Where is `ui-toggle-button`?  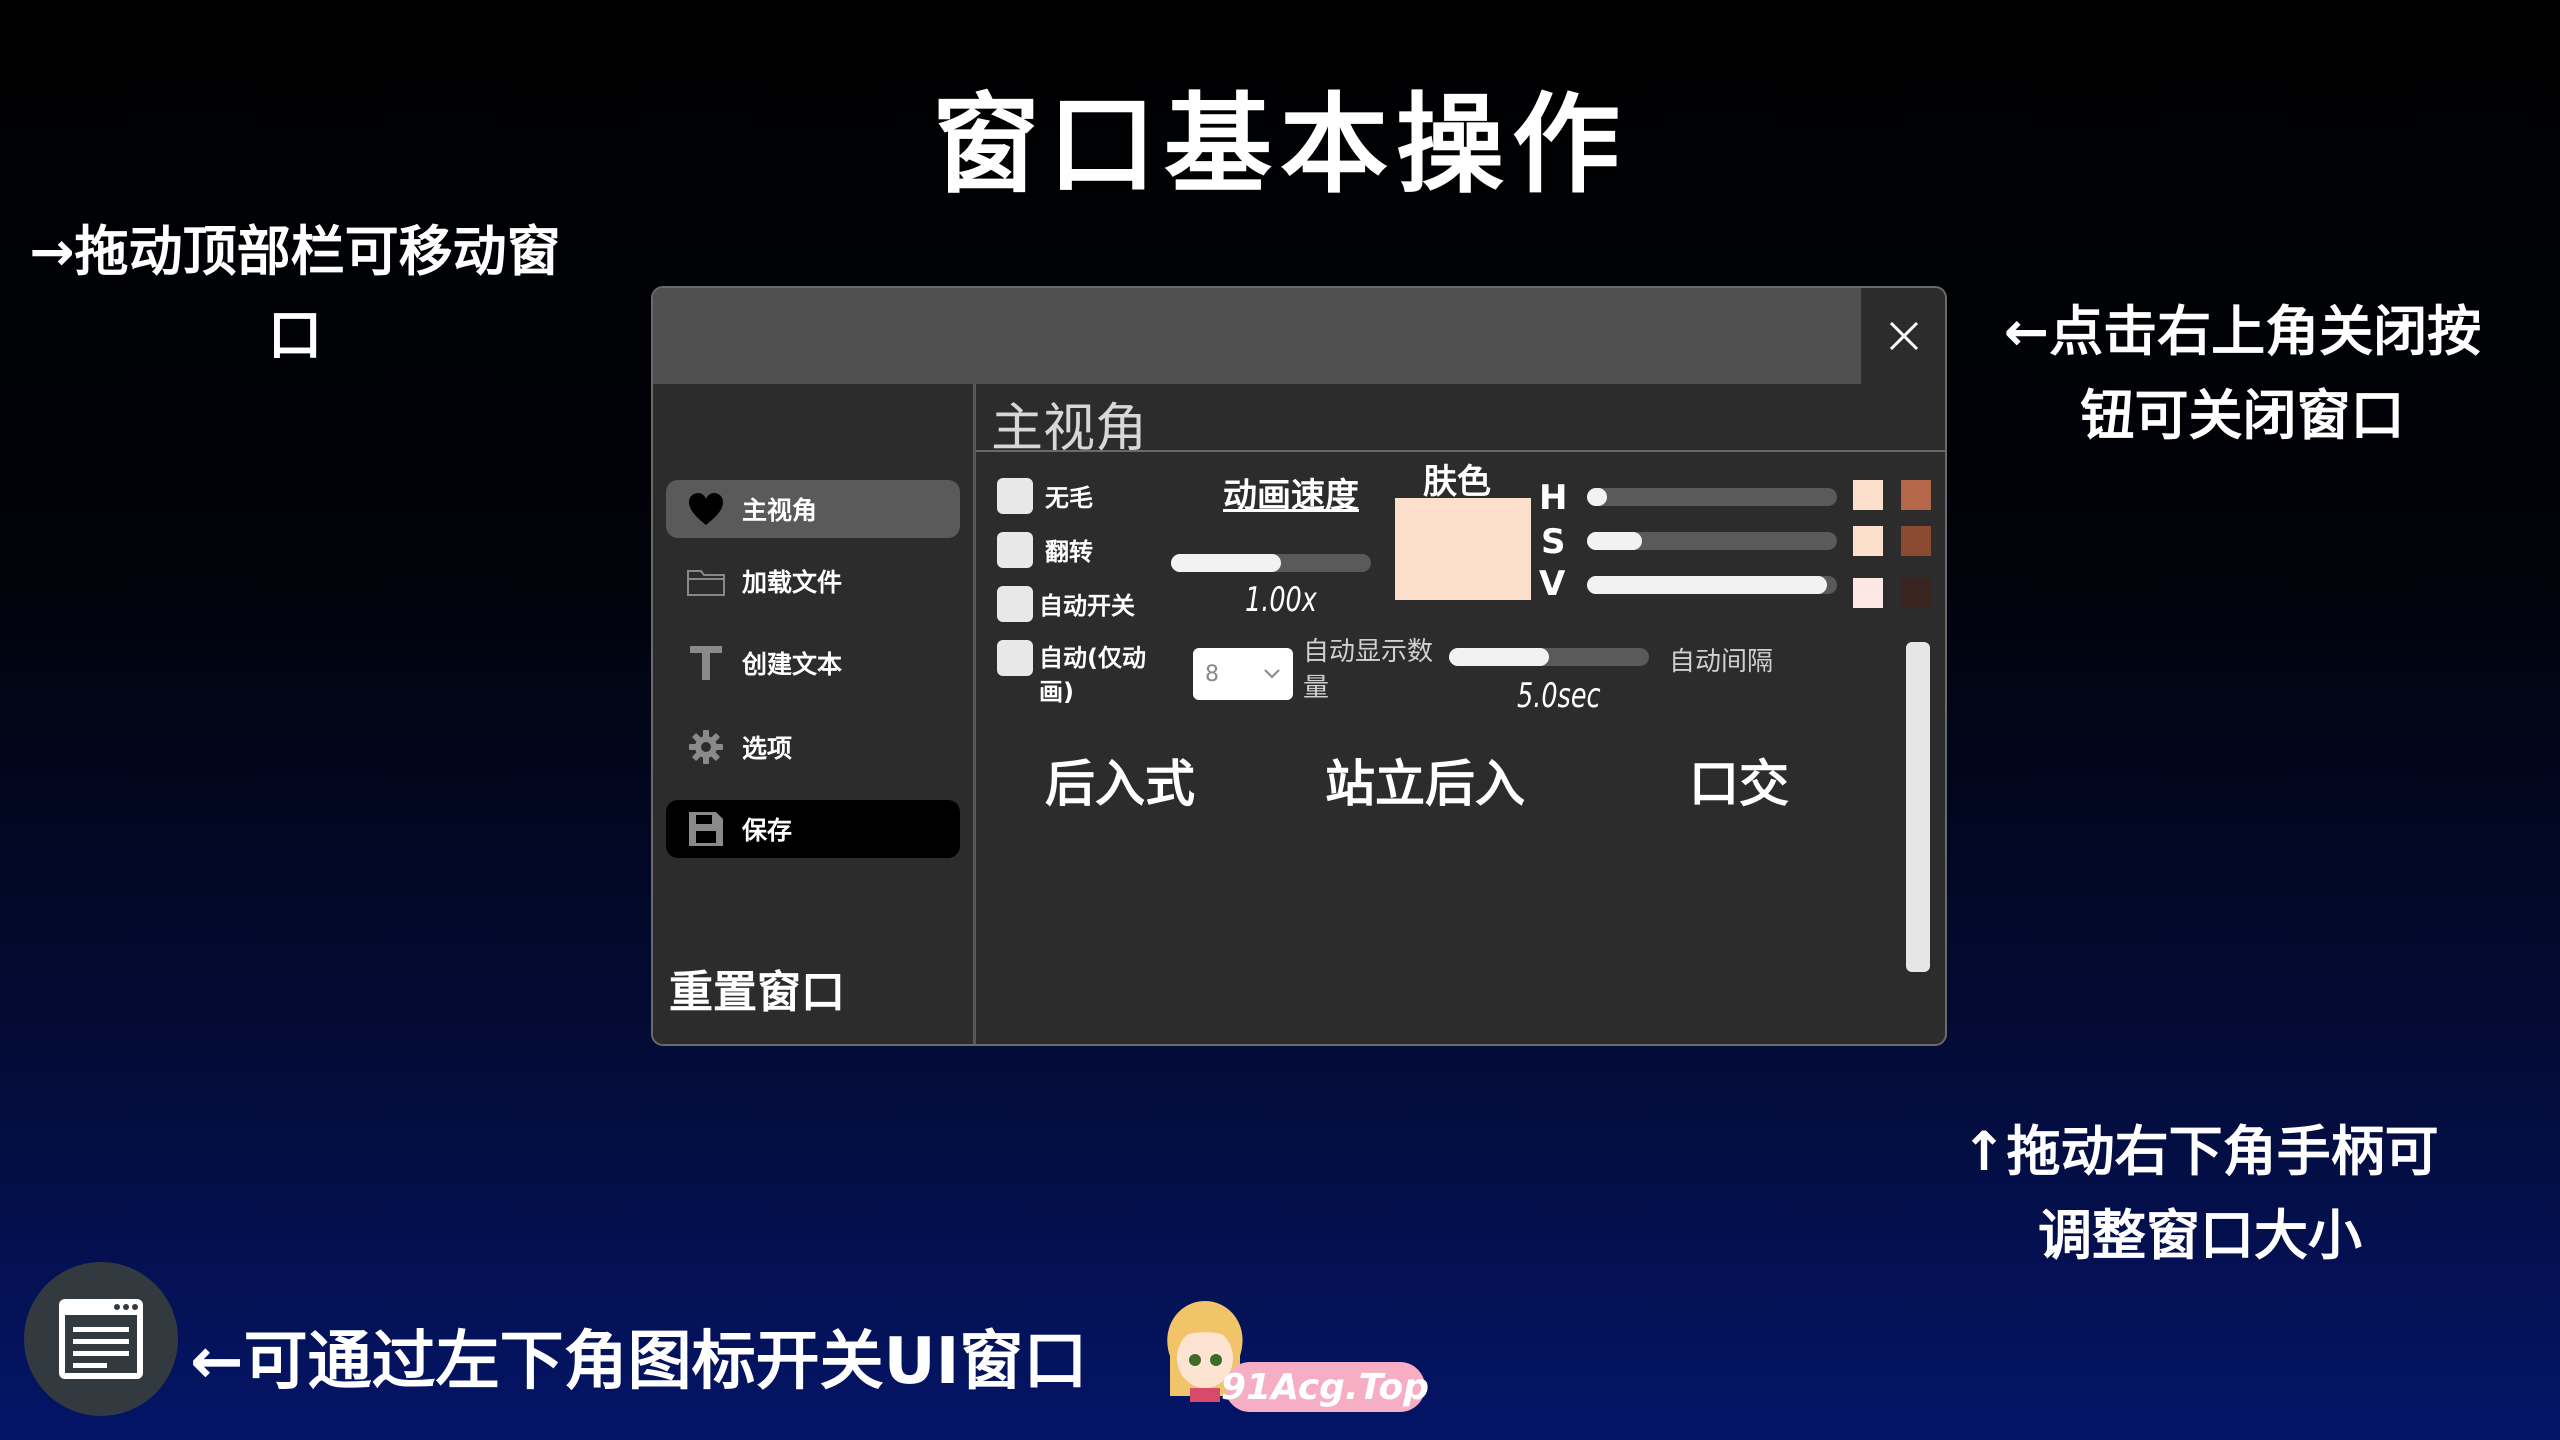
ui-toggle-button is located at coordinates (101, 1339).